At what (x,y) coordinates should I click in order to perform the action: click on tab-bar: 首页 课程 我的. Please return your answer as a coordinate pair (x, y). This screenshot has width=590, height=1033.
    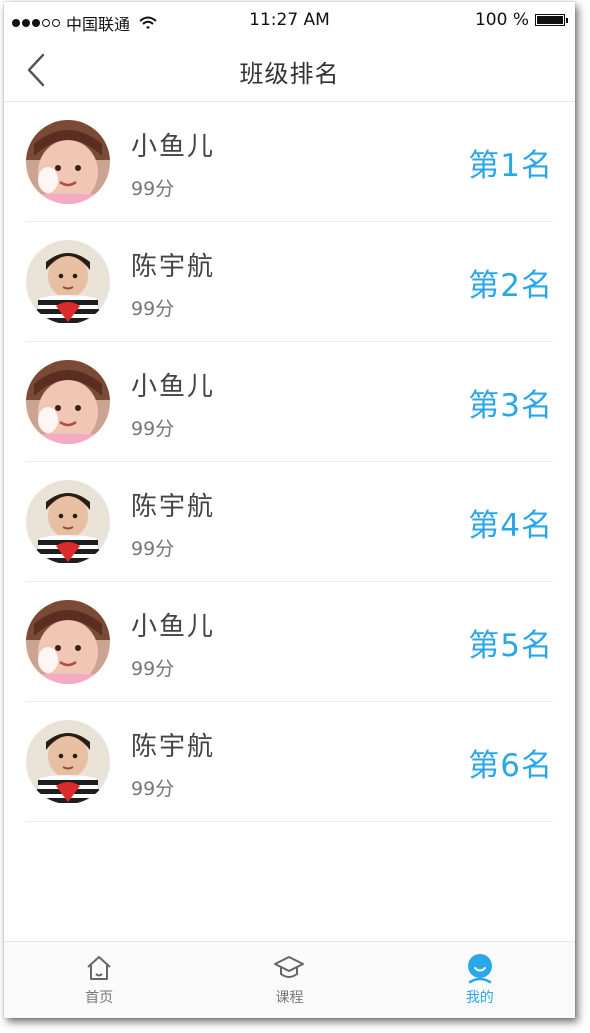
    Looking at the image, I should click on (289, 979).